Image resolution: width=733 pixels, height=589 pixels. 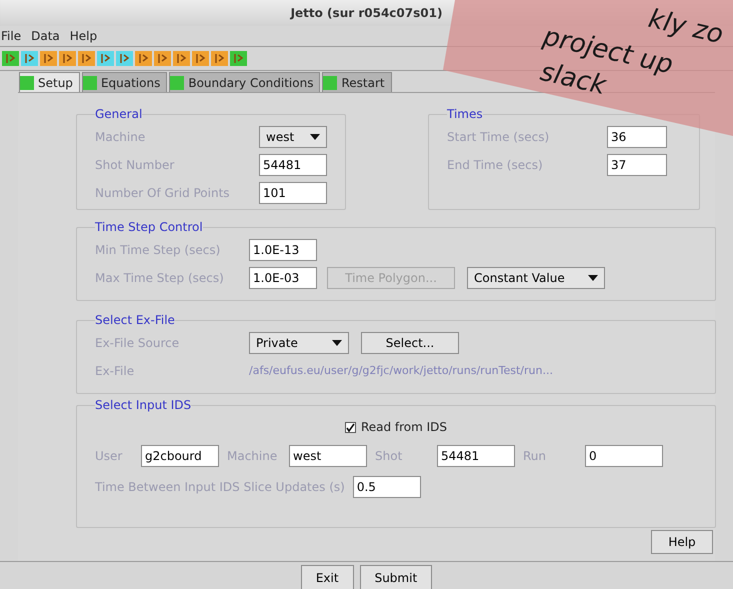 I want to click on window-title: Jetto (sur r054c07s01), so click(x=366, y=13).